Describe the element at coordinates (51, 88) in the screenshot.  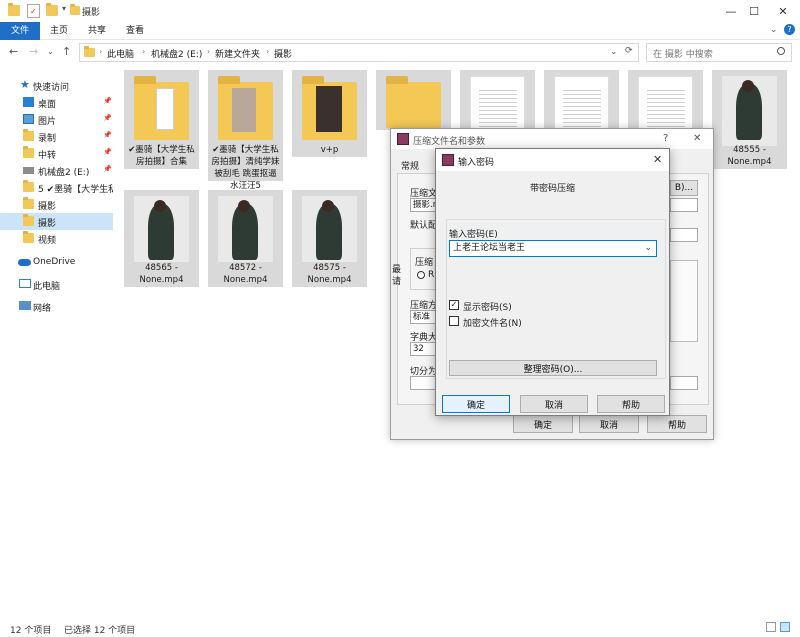
I see `sidebar-item-label: 快速访问` at that location.